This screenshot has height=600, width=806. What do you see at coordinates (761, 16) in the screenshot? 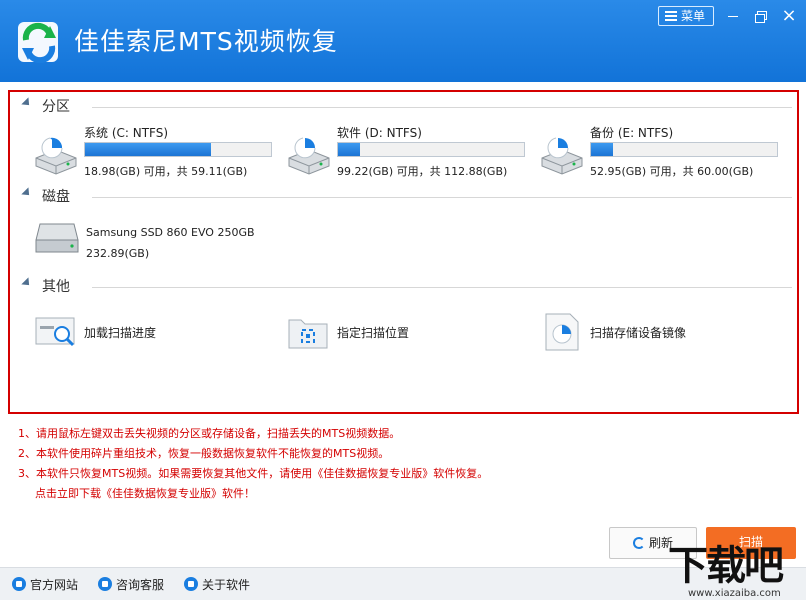
I see `restore-button` at bounding box center [761, 16].